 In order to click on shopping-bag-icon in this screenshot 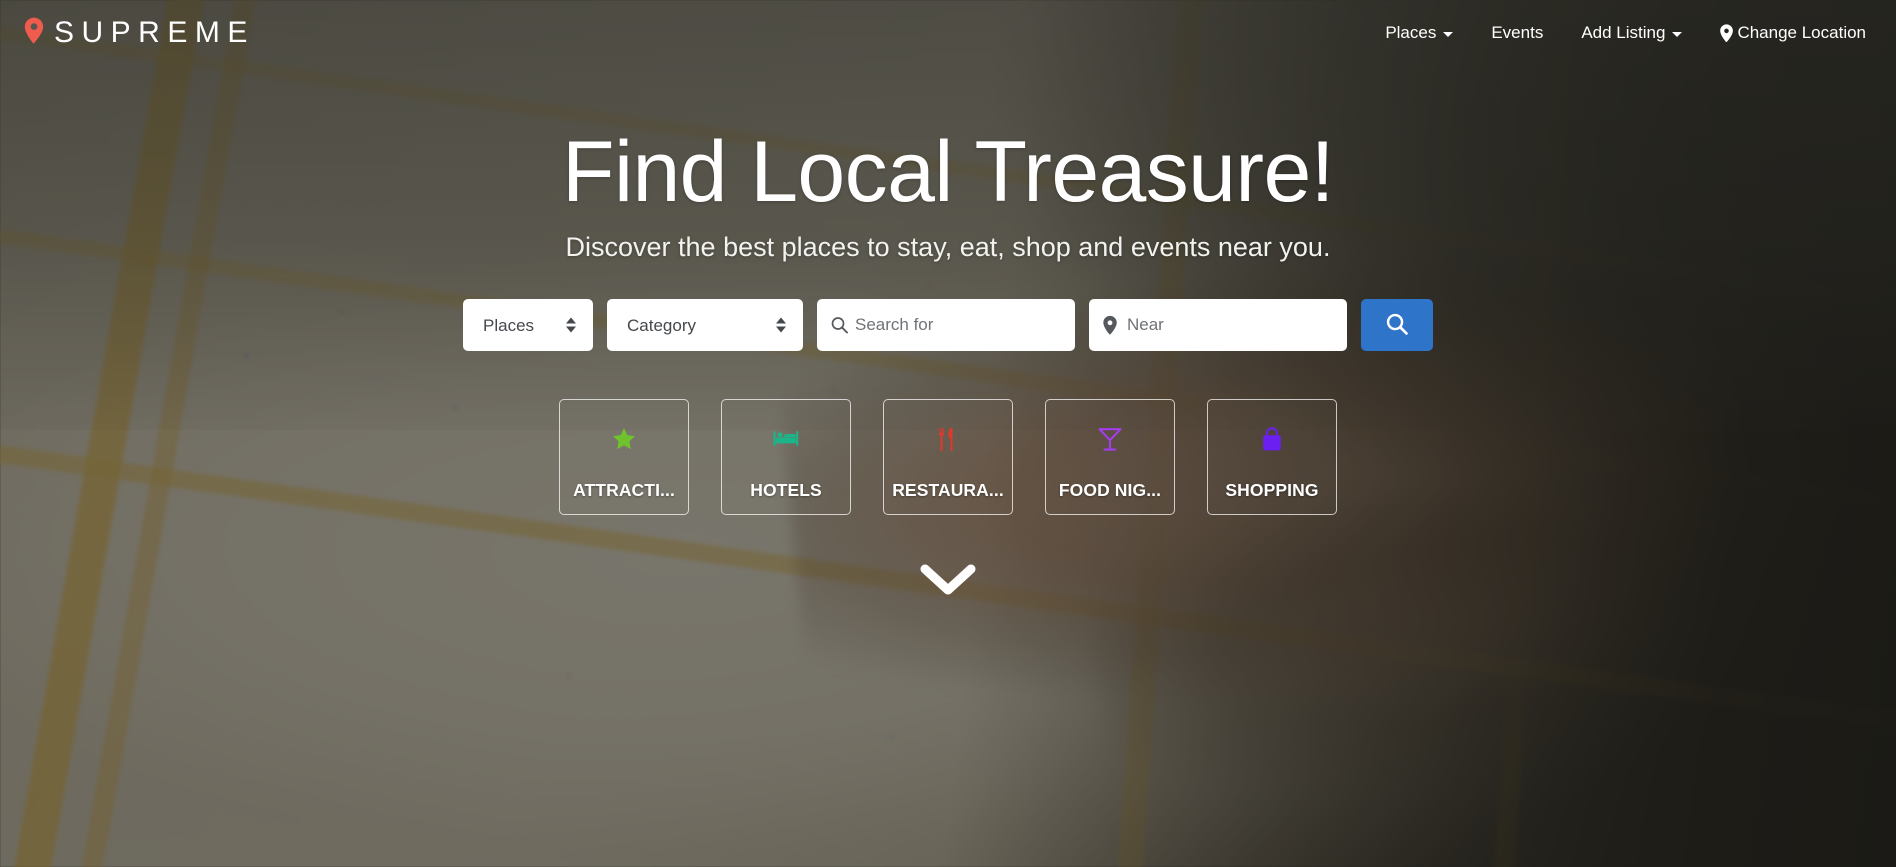, I will do `click(1272, 439)`.